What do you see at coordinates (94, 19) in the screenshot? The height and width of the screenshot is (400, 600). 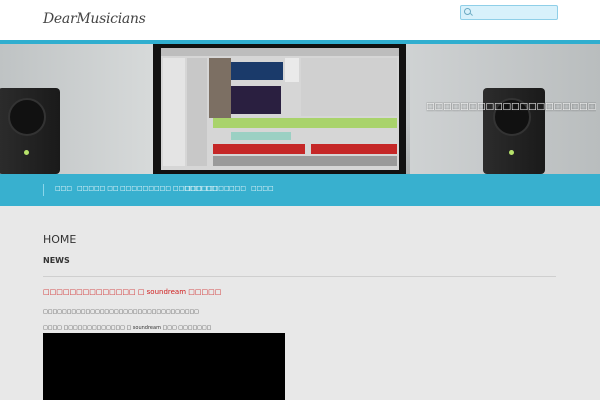 I see `site-logo: DearMusicians` at bounding box center [94, 19].